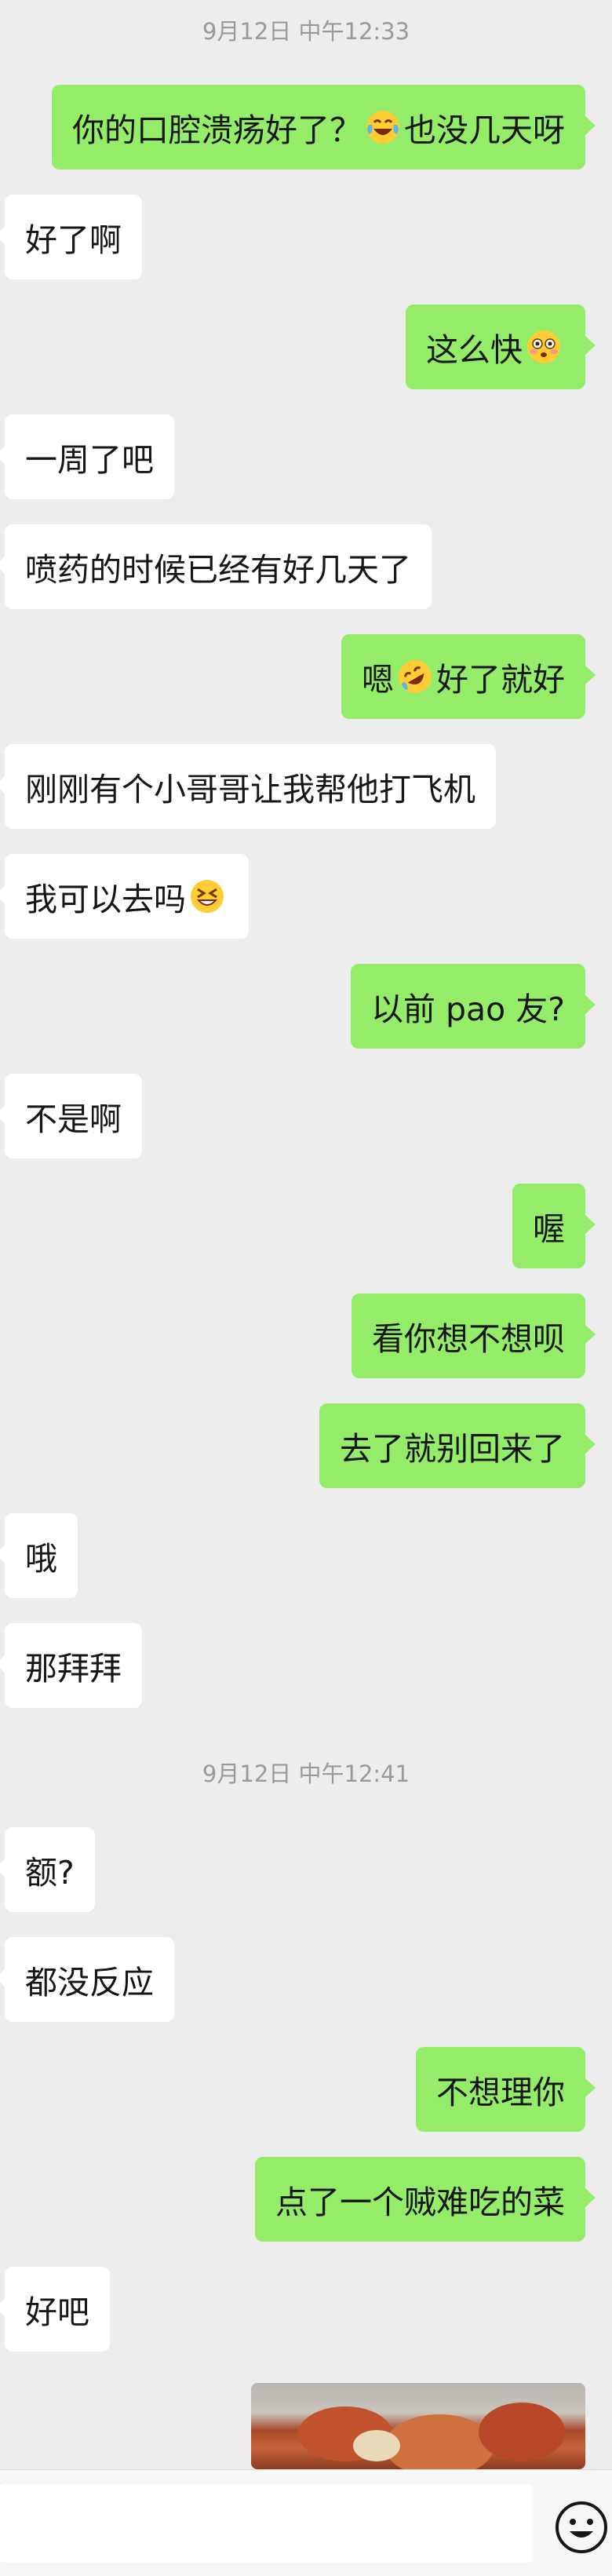  I want to click on message-bubble: 好了啊, so click(71, 237).